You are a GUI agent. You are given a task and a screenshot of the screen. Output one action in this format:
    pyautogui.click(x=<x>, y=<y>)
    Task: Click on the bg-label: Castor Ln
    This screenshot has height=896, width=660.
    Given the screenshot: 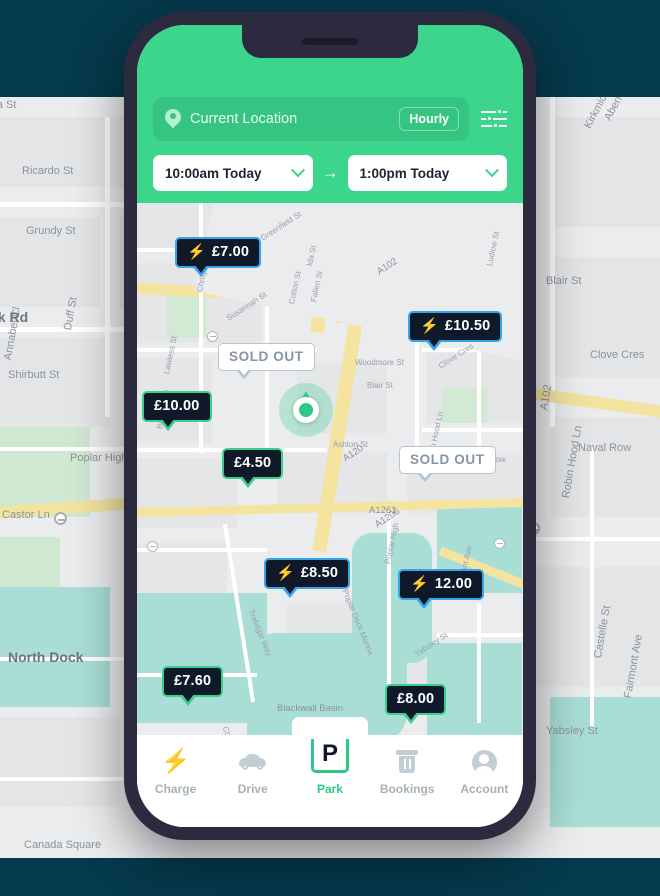 What is the action you would take?
    pyautogui.click(x=26, y=515)
    